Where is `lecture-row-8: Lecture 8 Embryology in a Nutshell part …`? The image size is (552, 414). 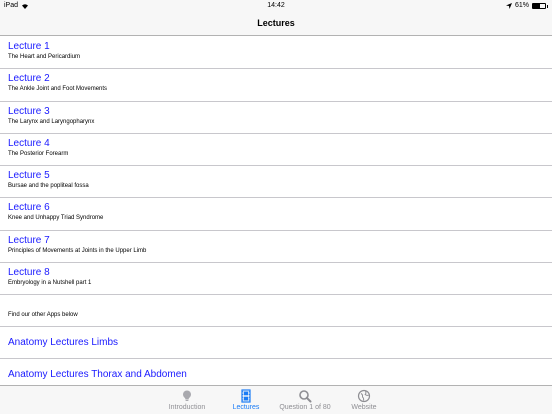
lecture-row-8: Lecture 8 Embryology in a Nutshell part … is located at coordinates (276, 279).